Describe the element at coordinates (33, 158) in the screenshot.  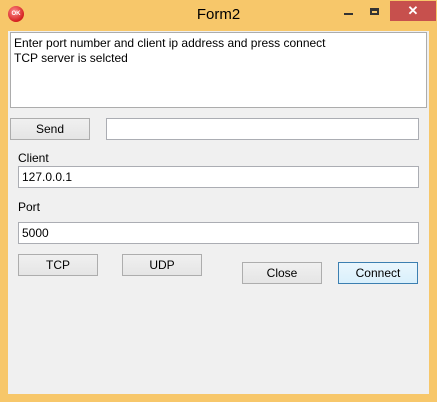
I see `client-label: Client` at that location.